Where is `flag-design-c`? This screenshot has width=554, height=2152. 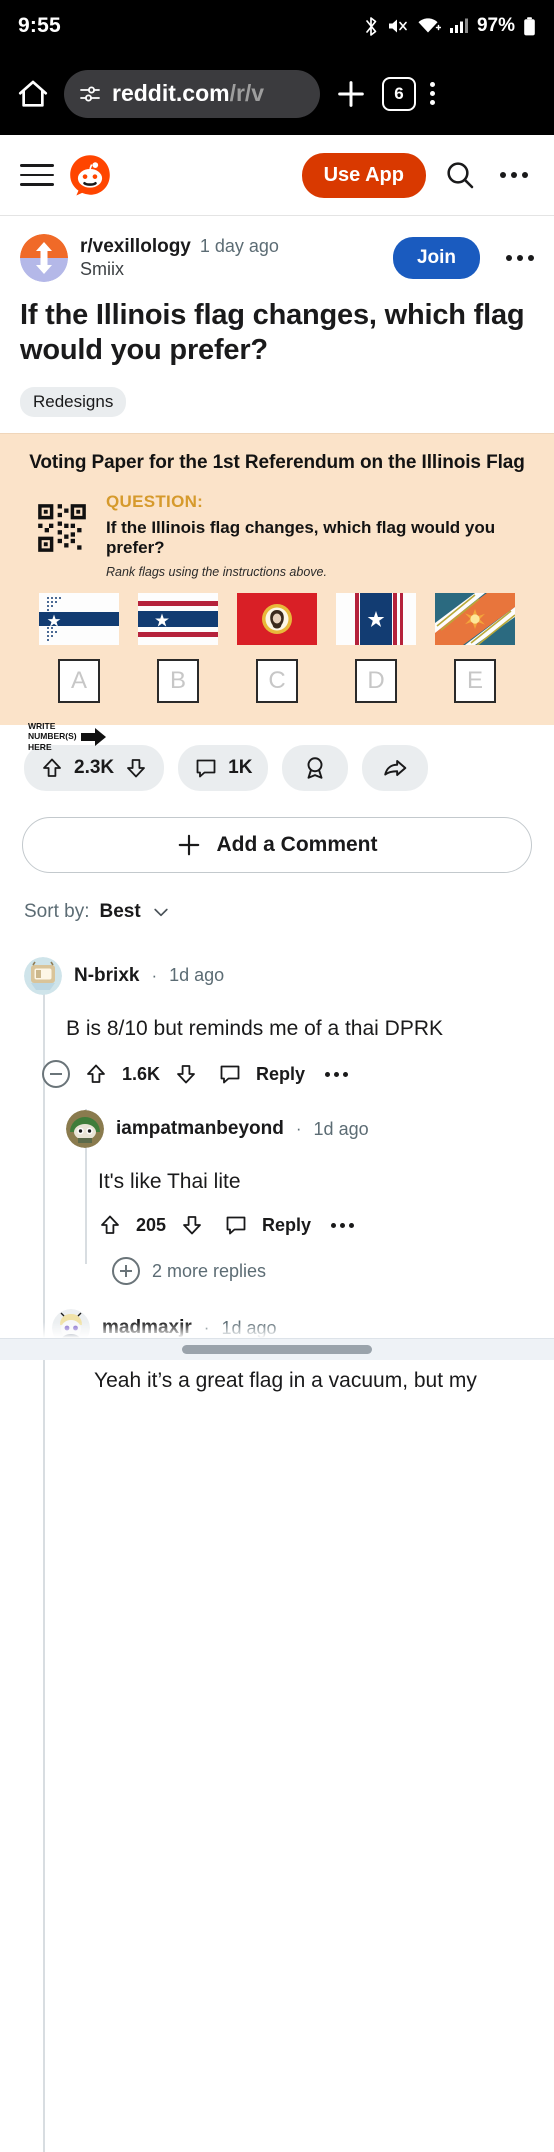
flag-design-c is located at coordinates (277, 618).